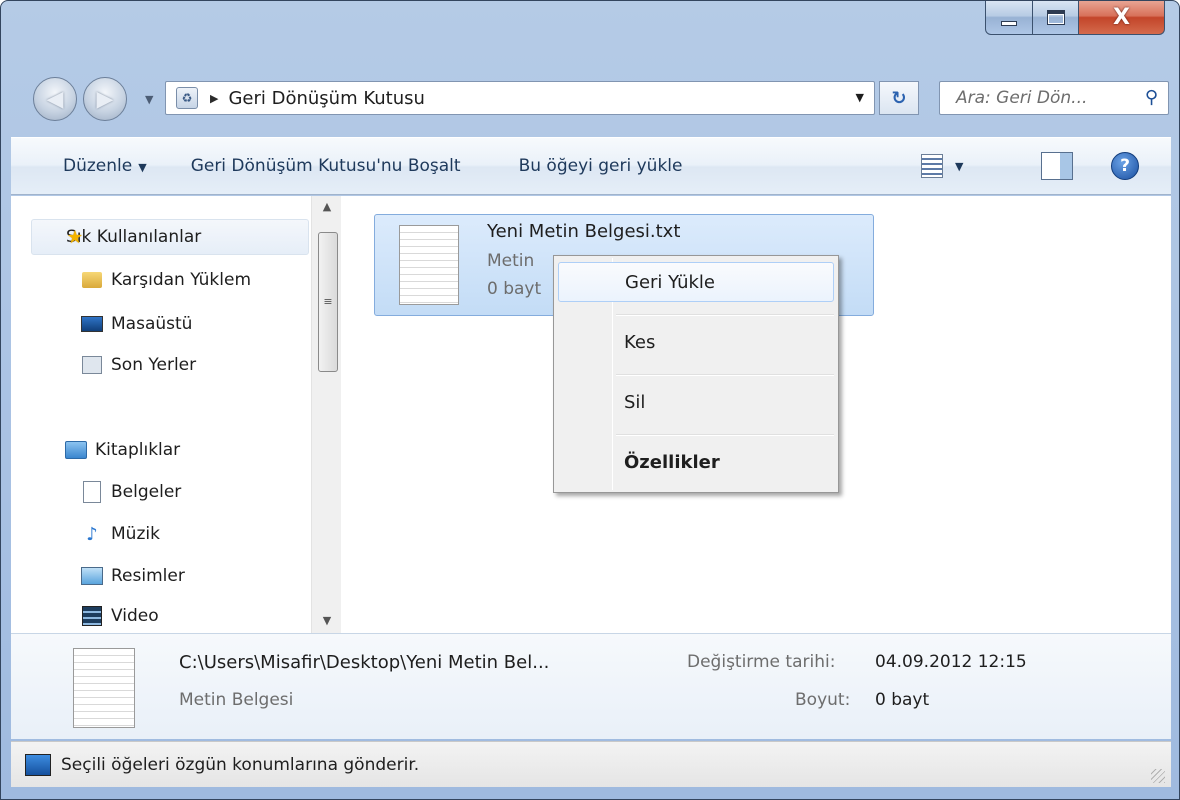 This screenshot has width=1180, height=800. I want to click on sidebar-item-label: Karşıdan Yüklem, so click(181, 280).